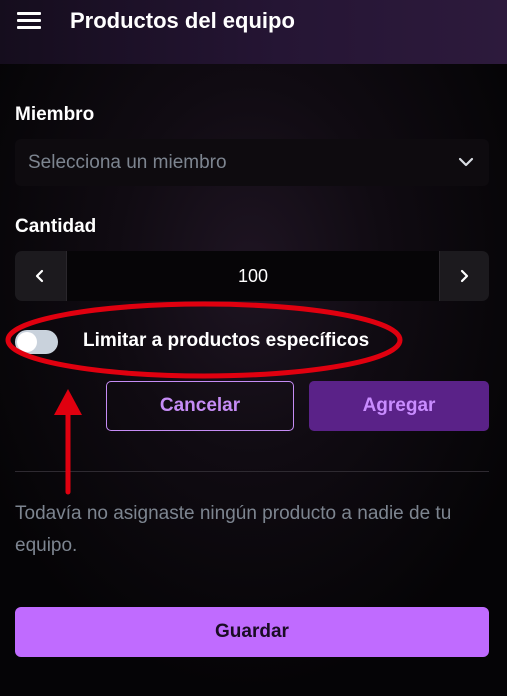 The height and width of the screenshot is (696, 507). Describe the element at coordinates (226, 340) in the screenshot. I see `limit-products-label: Limitar a productos específicos` at that location.